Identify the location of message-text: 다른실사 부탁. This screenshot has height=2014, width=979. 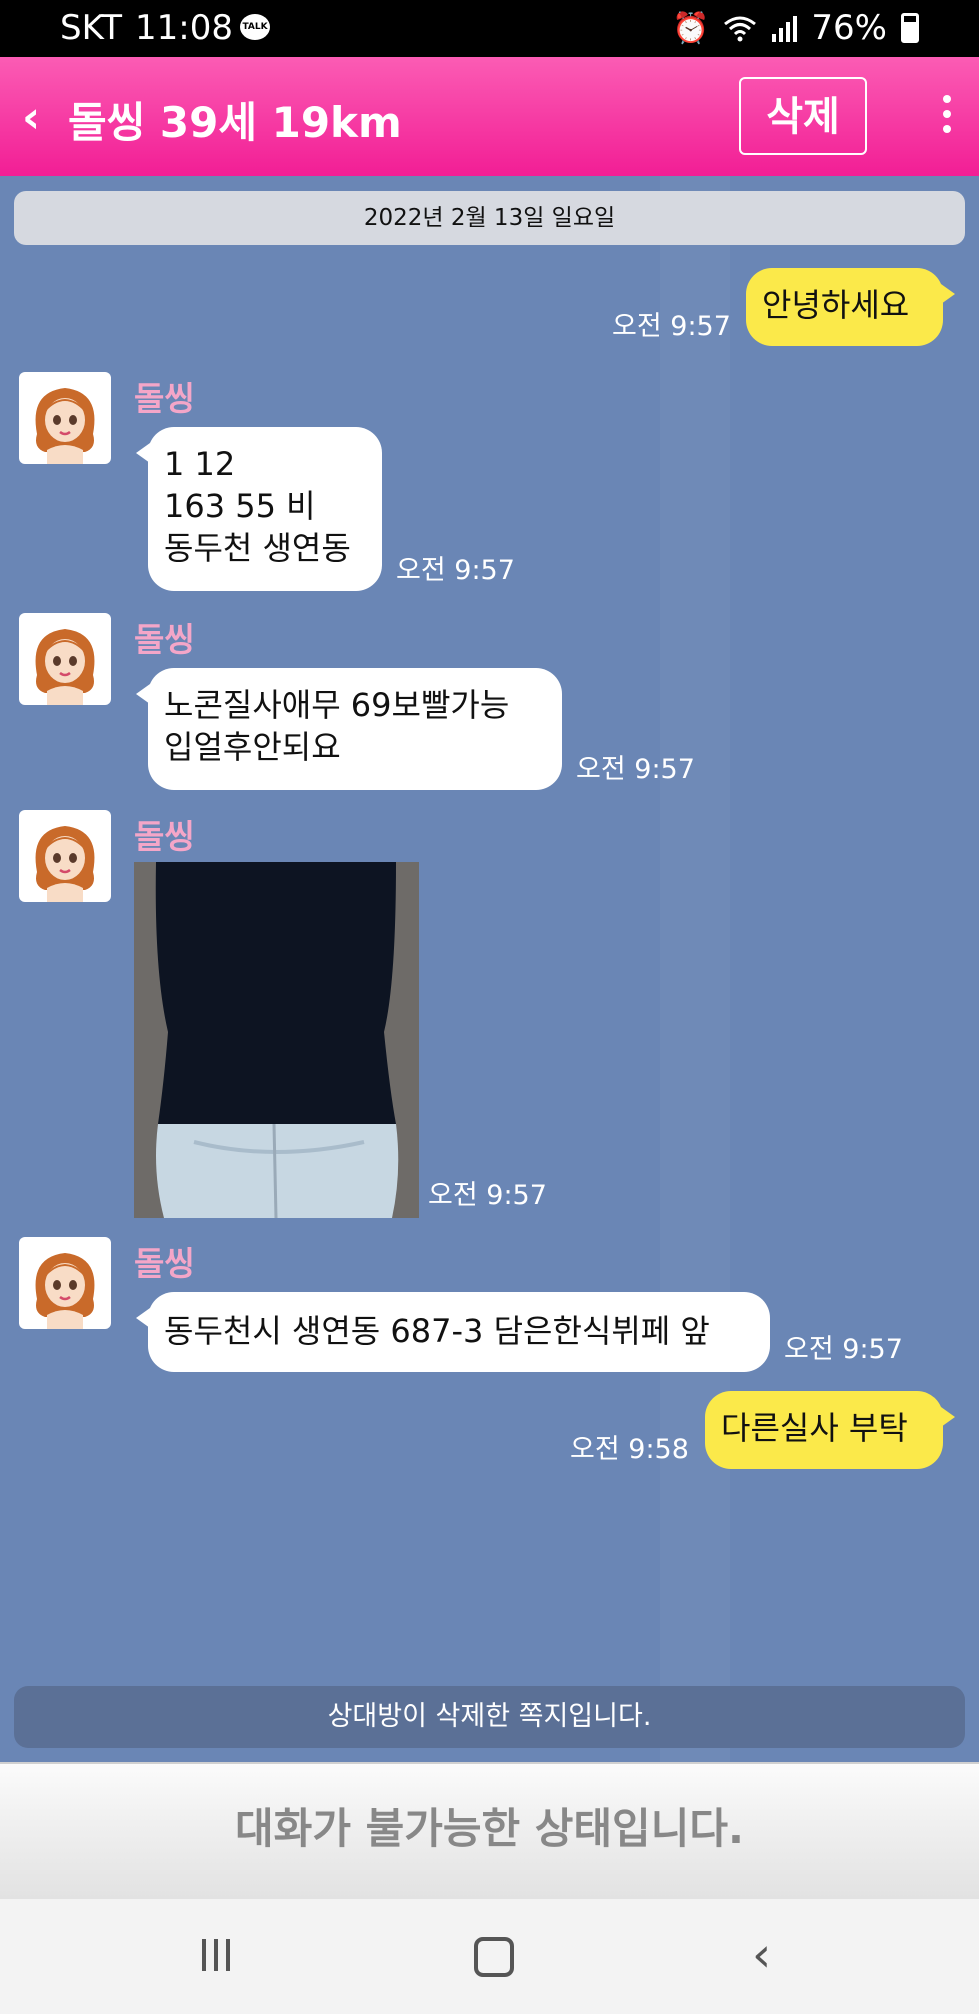
(814, 1428).